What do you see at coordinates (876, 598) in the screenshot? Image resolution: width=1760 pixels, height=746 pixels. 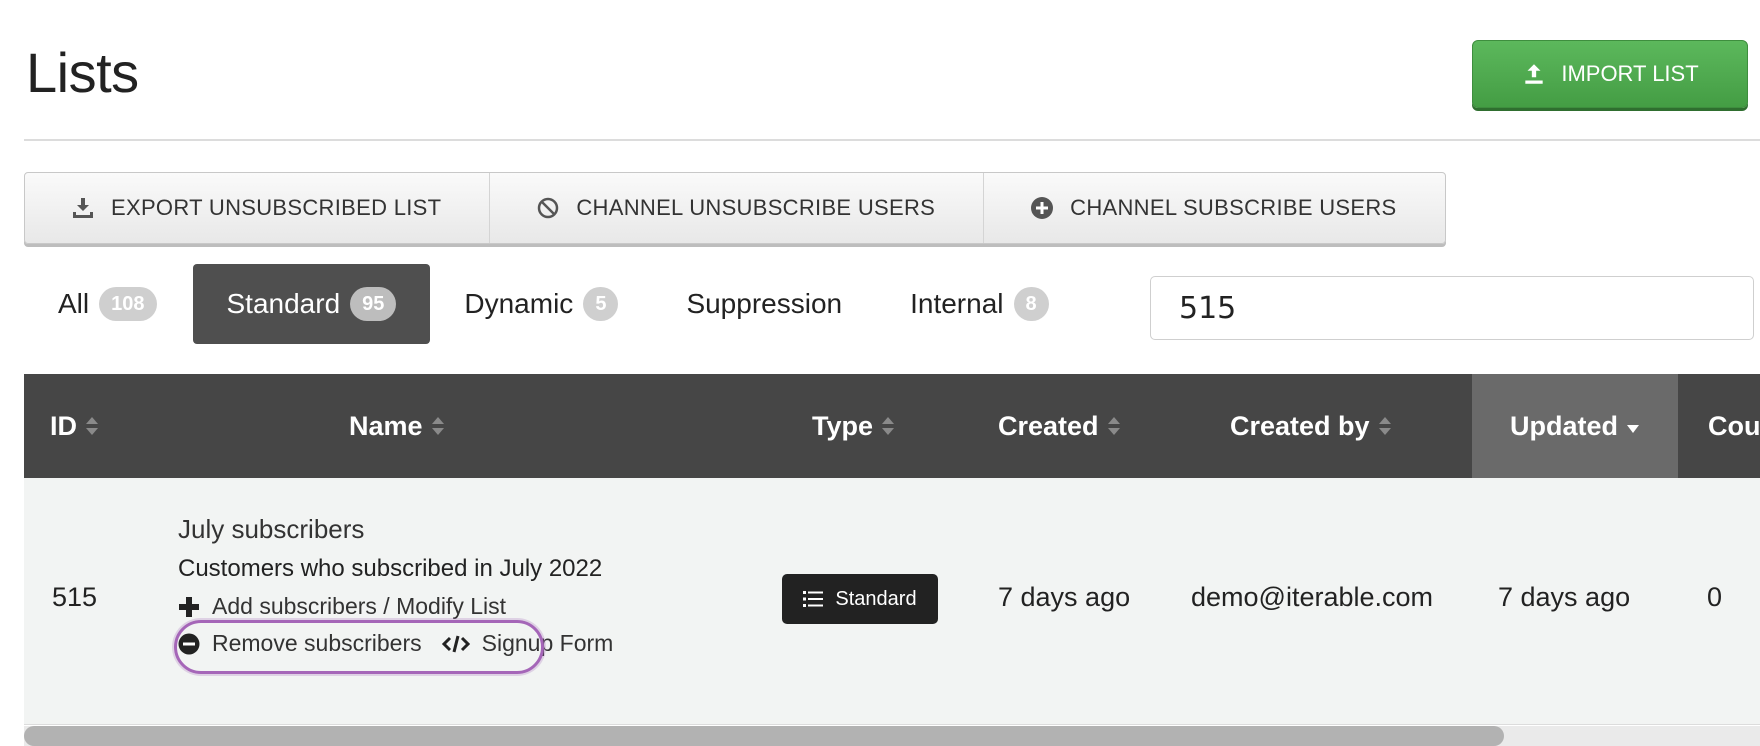 I see `type-badge-label: Standard` at bounding box center [876, 598].